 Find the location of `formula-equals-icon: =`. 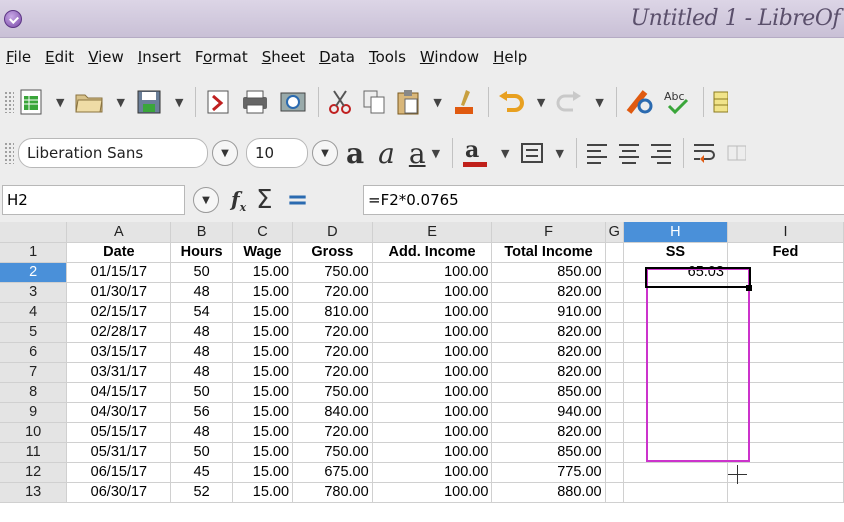

formula-equals-icon: = is located at coordinates (298, 200).